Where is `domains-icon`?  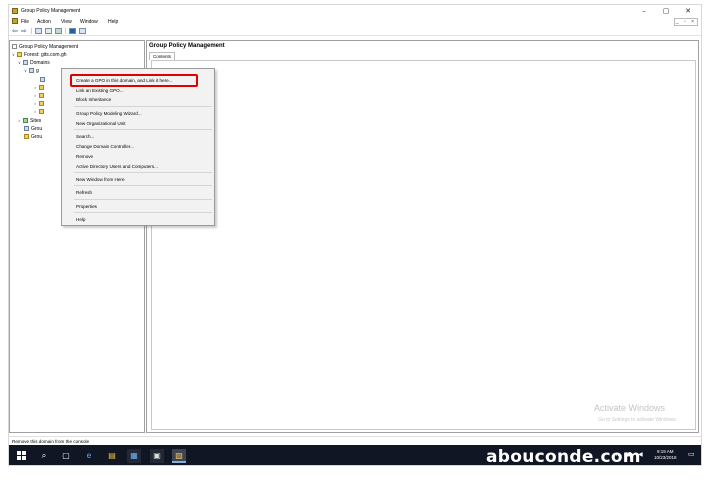 domains-icon is located at coordinates (25, 62).